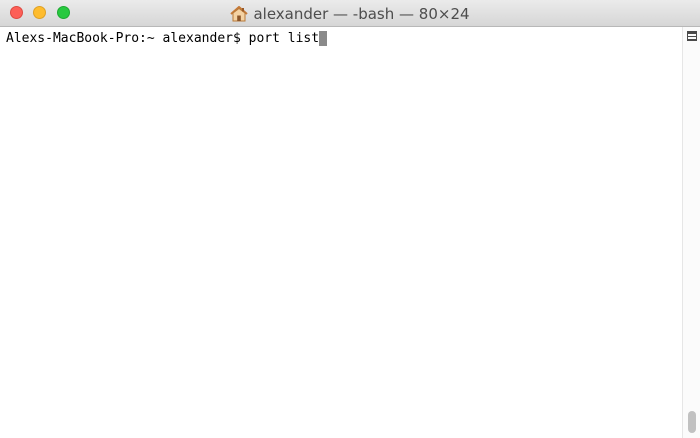  What do you see at coordinates (239, 13) in the screenshot?
I see `home-icon` at bounding box center [239, 13].